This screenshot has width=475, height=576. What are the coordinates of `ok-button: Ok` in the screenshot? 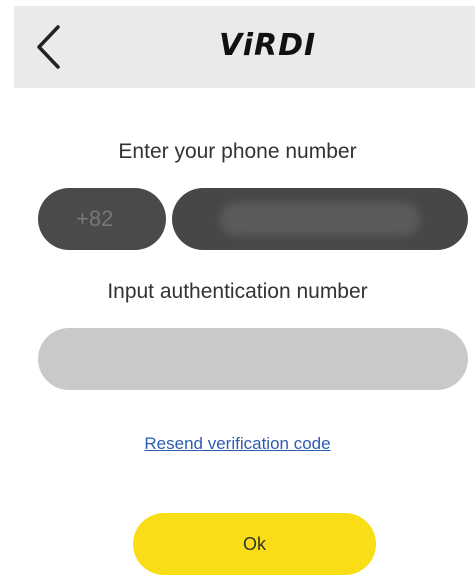 It's located at (254, 544).